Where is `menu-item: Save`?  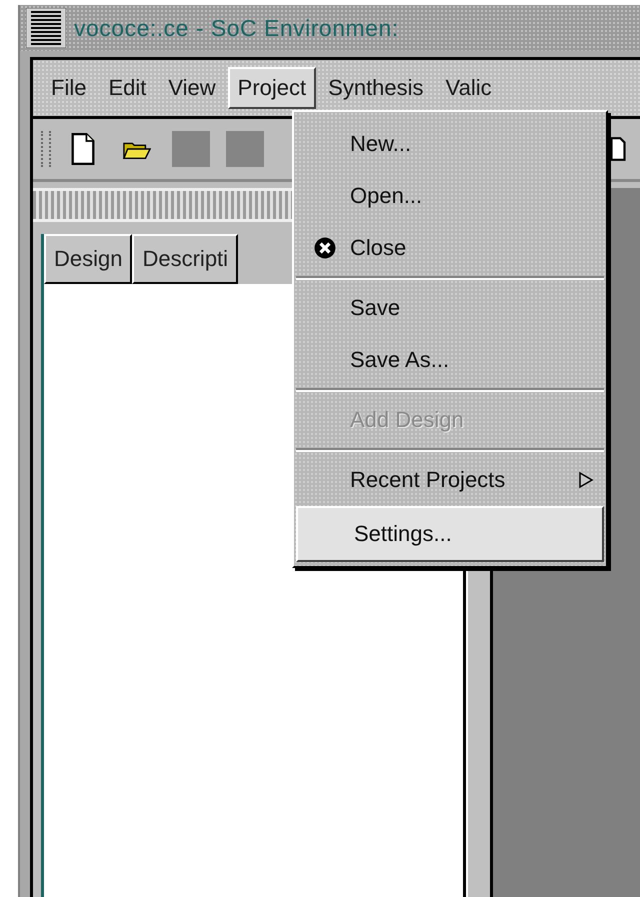 menu-item: Save is located at coordinates (450, 308).